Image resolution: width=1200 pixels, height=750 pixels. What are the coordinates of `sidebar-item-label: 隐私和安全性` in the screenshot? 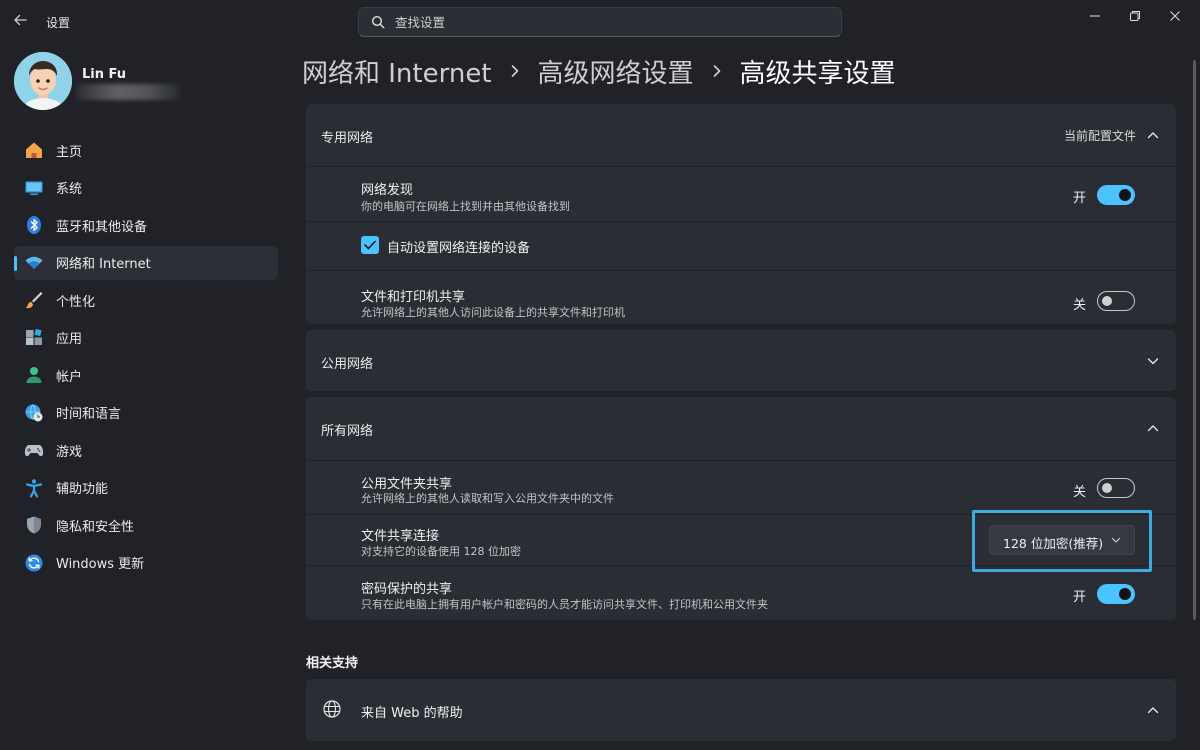 It's located at (95, 527).